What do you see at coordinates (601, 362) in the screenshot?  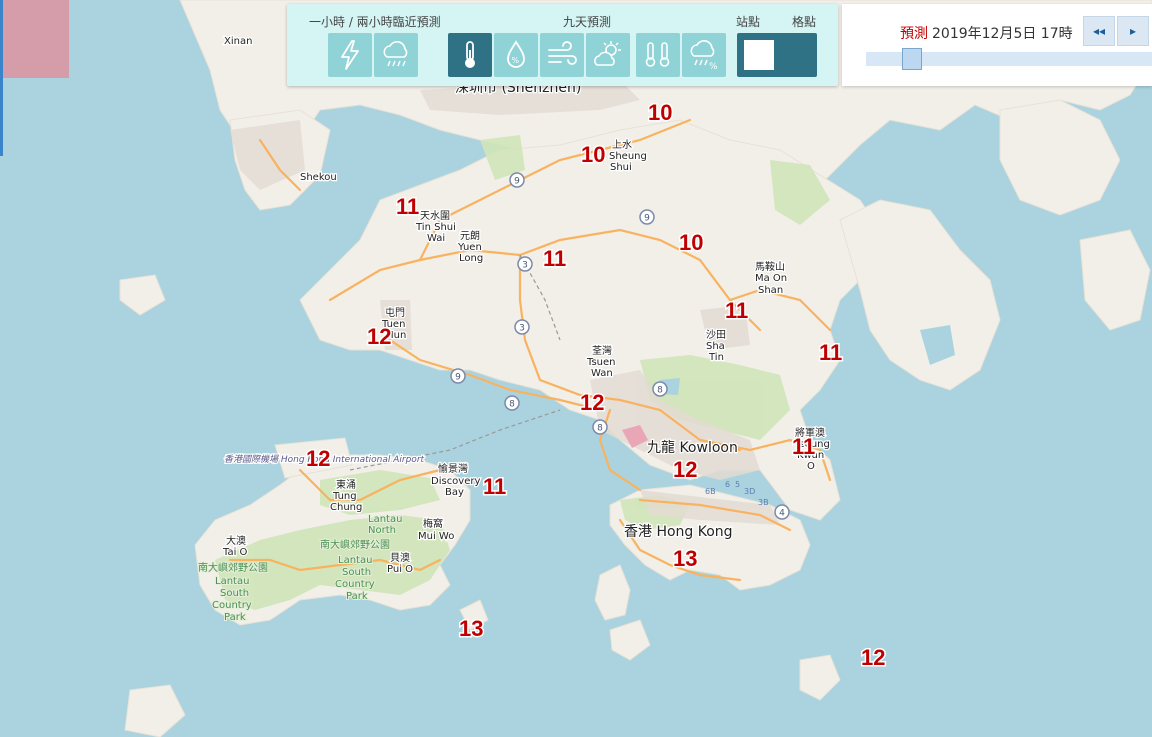 I see `place-label: Tsuen` at bounding box center [601, 362].